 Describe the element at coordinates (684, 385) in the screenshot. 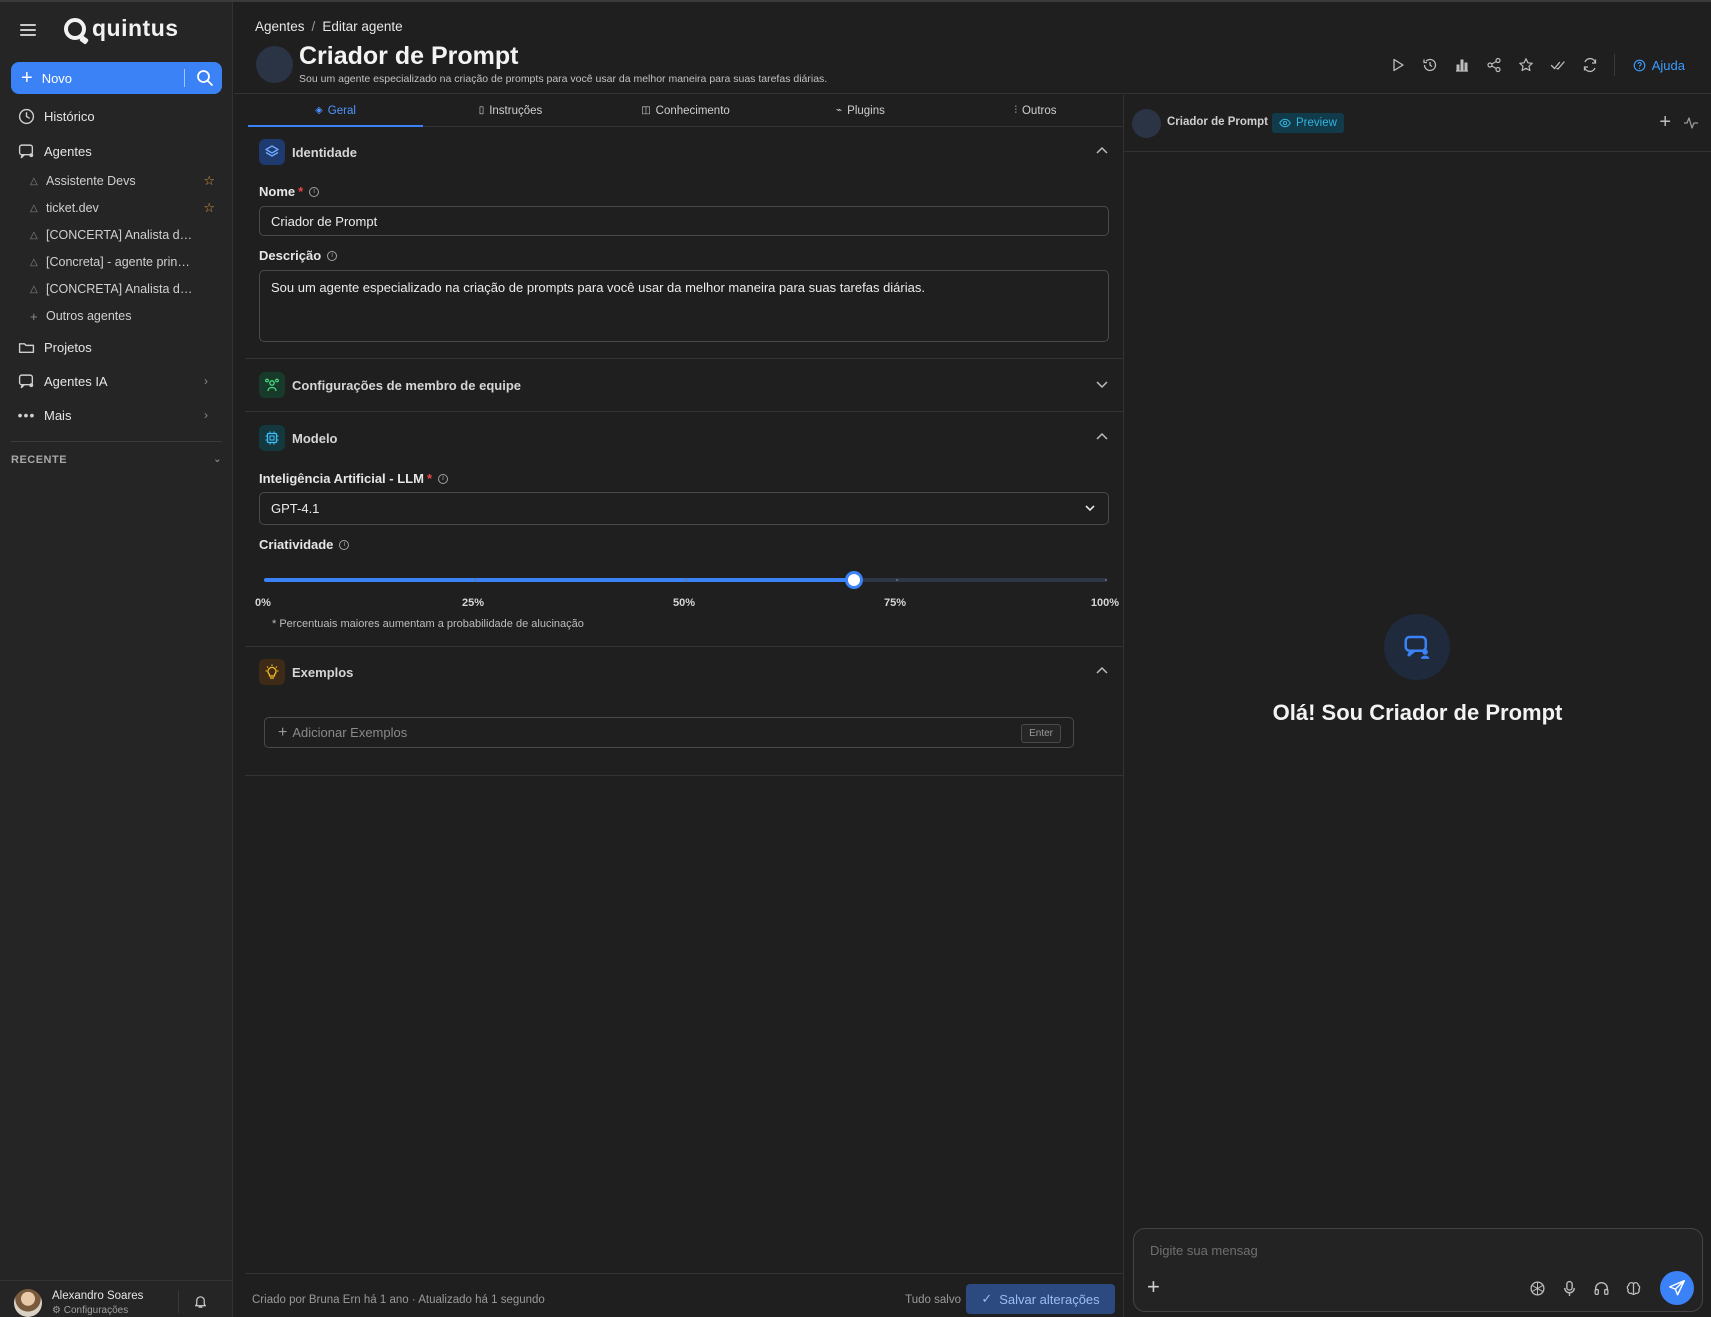

I see `section-equipe-header: Configurações de membro de equipe` at that location.